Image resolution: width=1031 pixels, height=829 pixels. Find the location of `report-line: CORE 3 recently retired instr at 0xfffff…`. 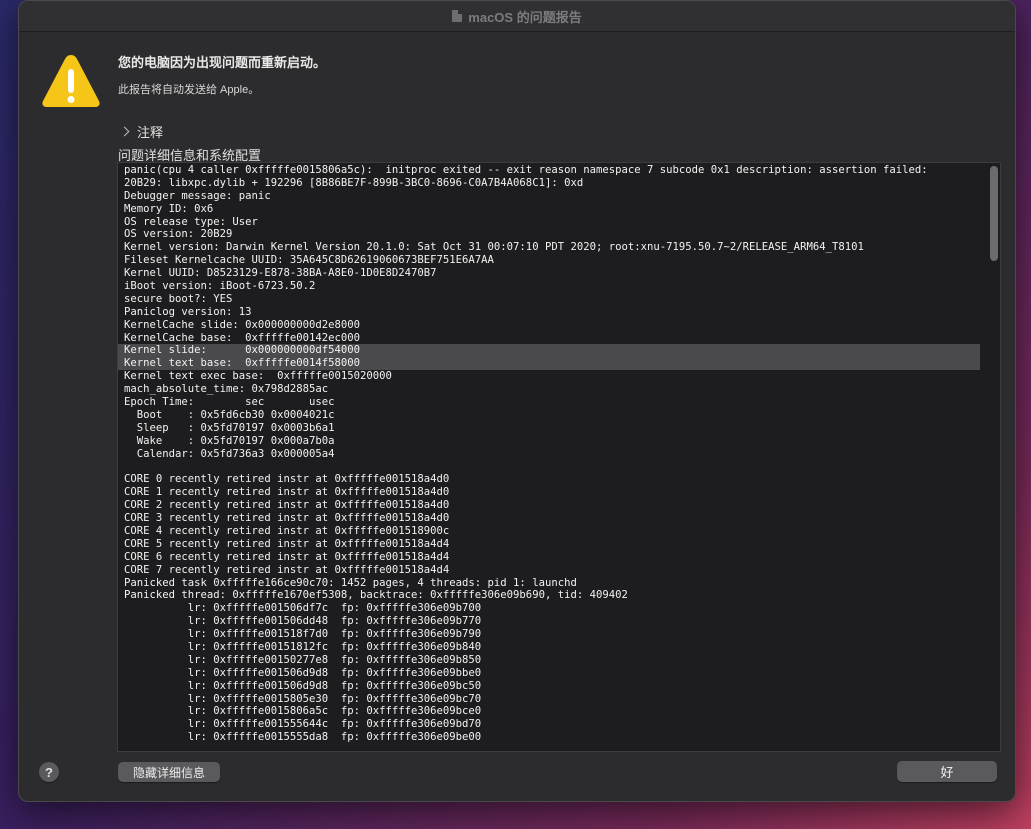

report-line: CORE 3 recently retired instr at 0xfffff… is located at coordinates (287, 518).